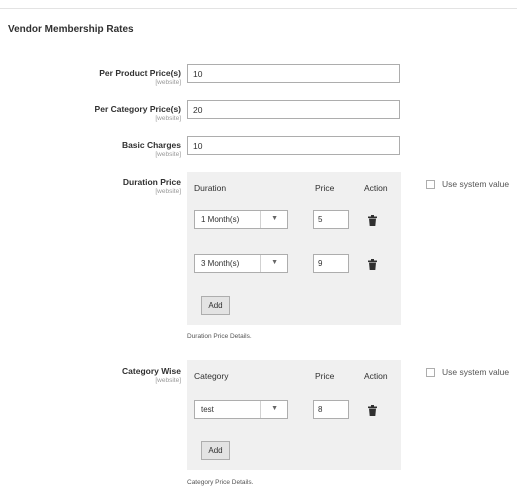  What do you see at coordinates (137, 109) in the screenshot?
I see `per-category-label: Per Category Price(s)` at bounding box center [137, 109].